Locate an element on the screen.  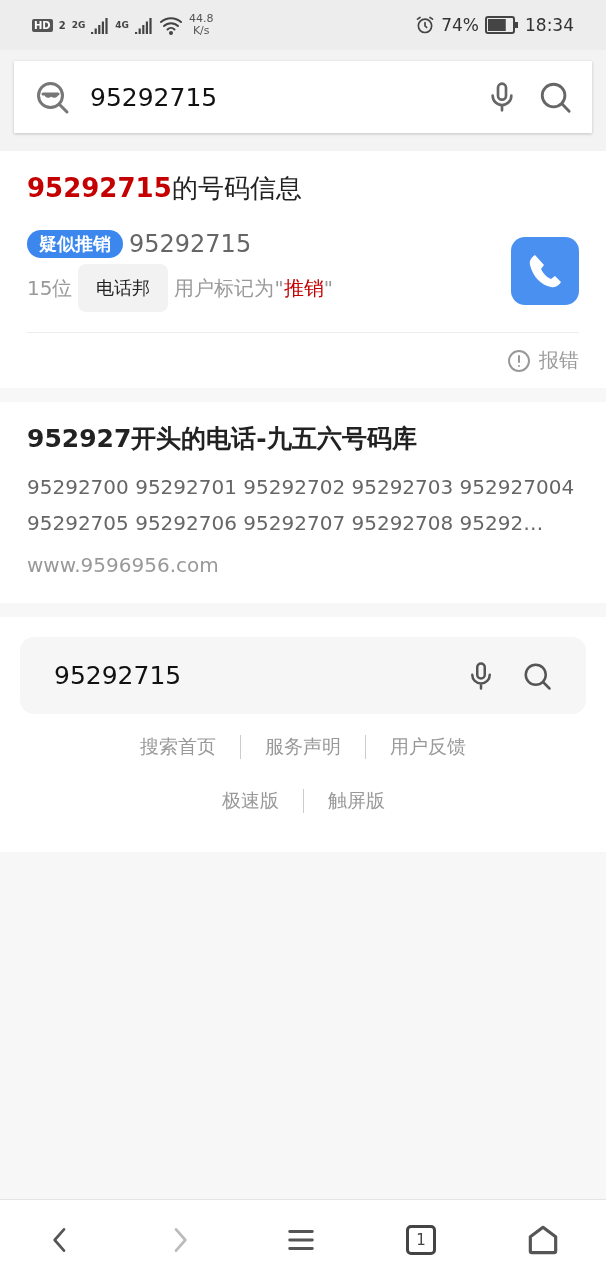
network-speed: 44.8 is located at coordinates (201, 19).